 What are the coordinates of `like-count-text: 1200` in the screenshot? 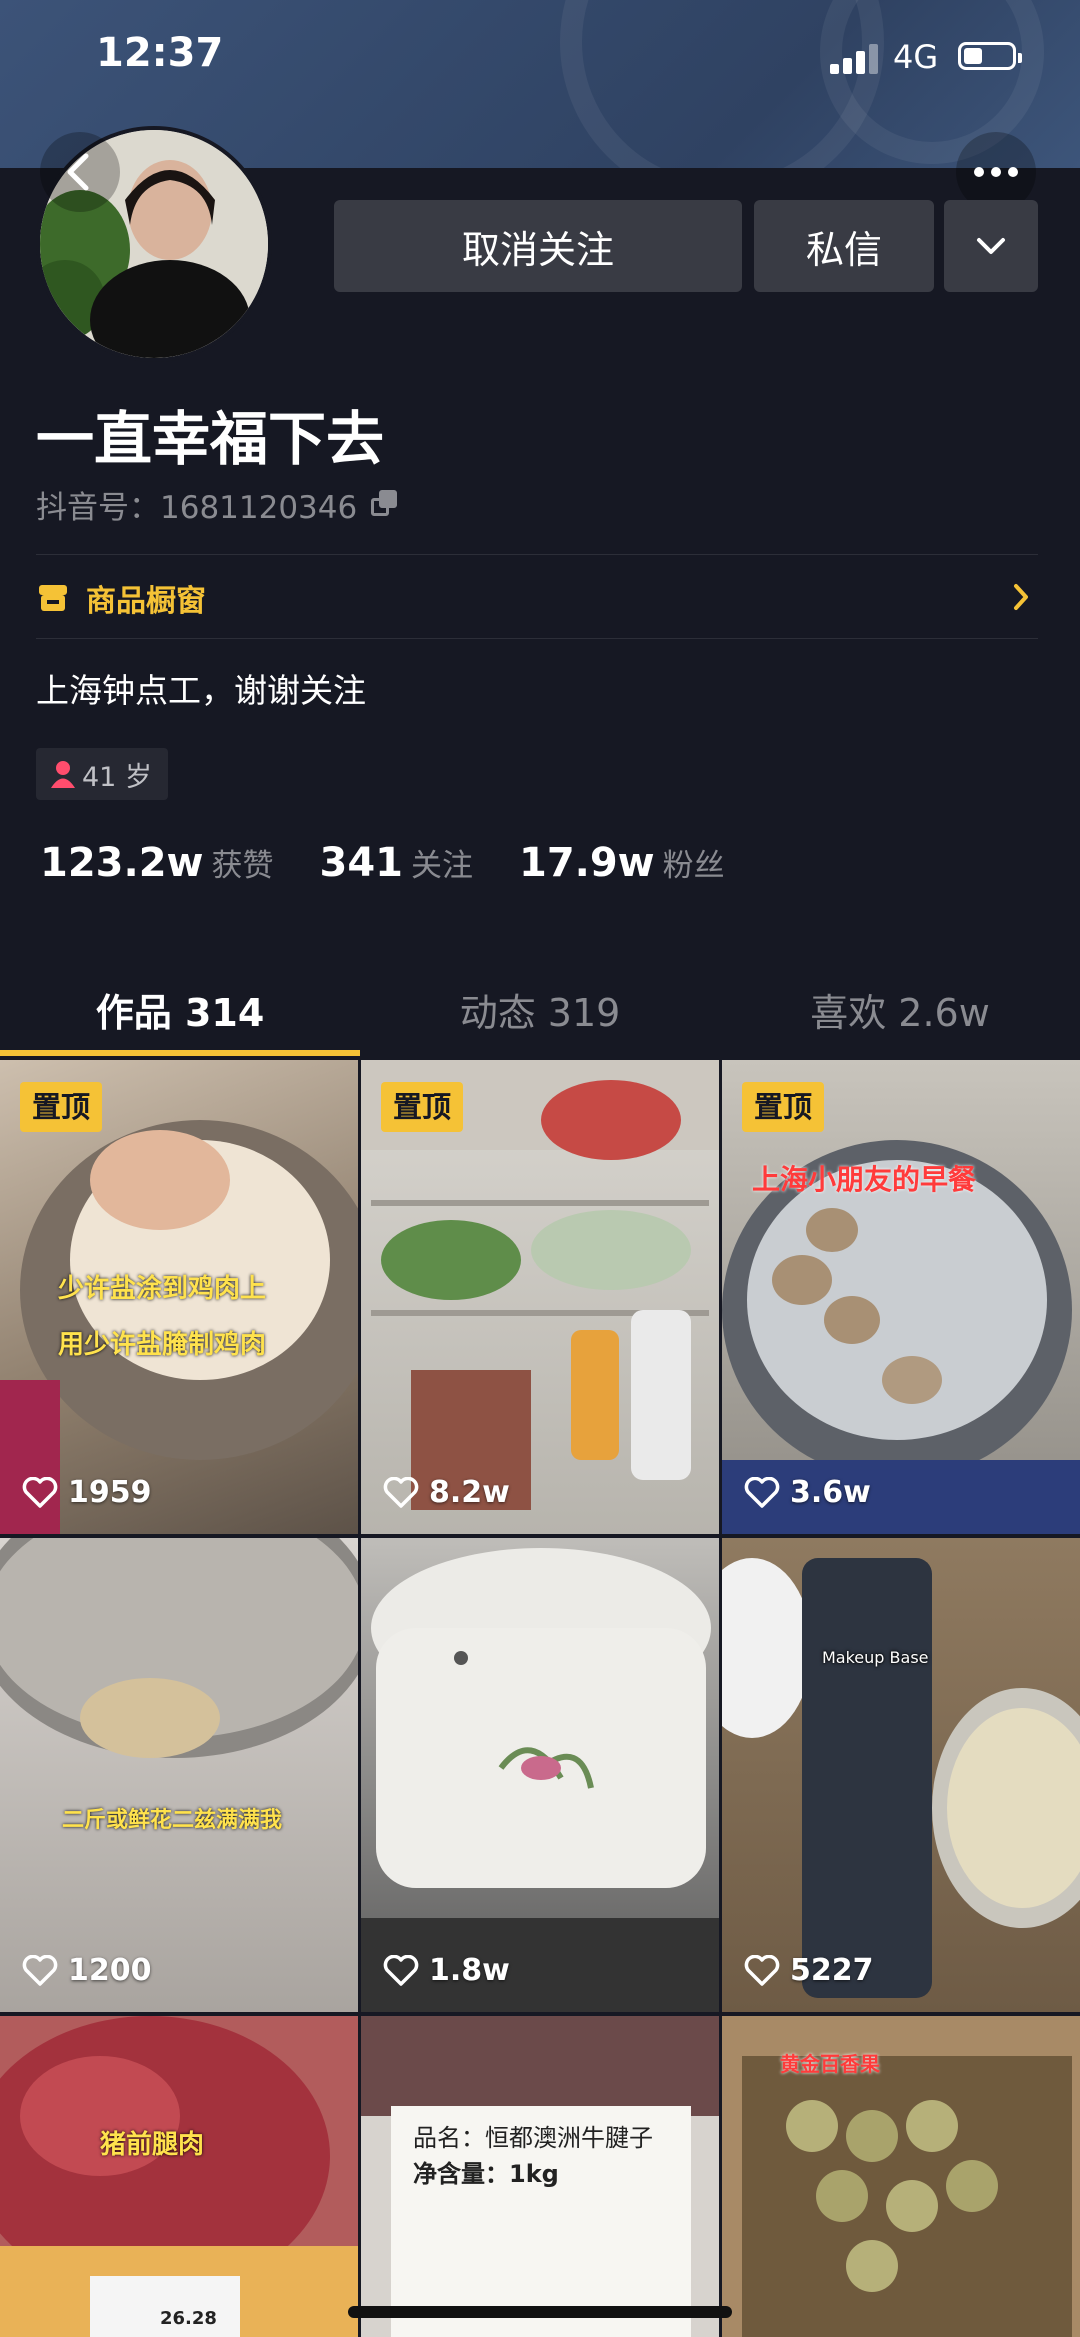 It's located at (110, 1970).